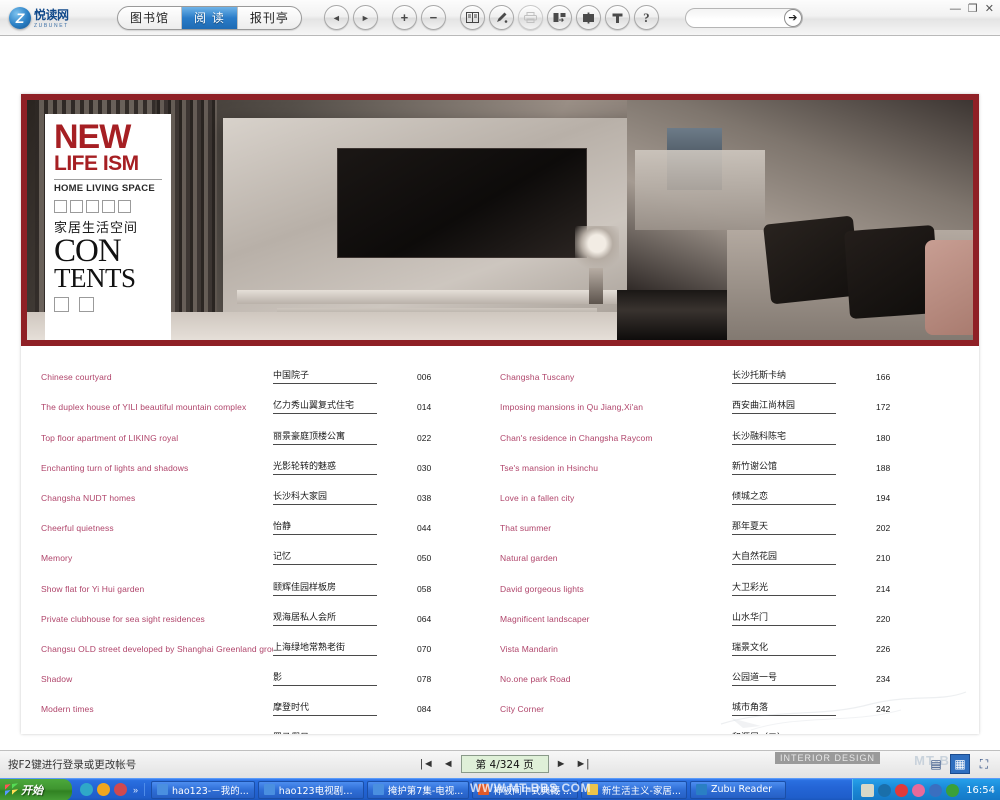 The height and width of the screenshot is (800, 1000). Describe the element at coordinates (919, 790) in the screenshot. I see `tray-qq-icon` at that location.